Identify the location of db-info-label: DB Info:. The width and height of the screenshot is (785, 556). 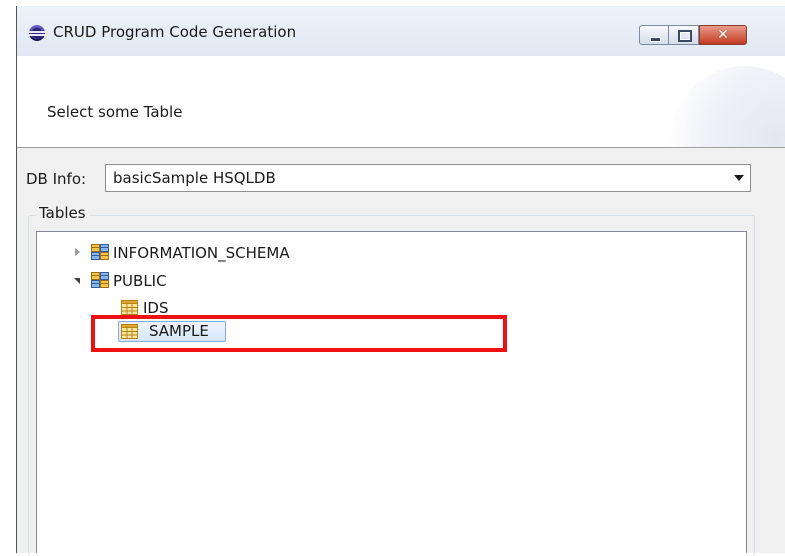
(56, 179).